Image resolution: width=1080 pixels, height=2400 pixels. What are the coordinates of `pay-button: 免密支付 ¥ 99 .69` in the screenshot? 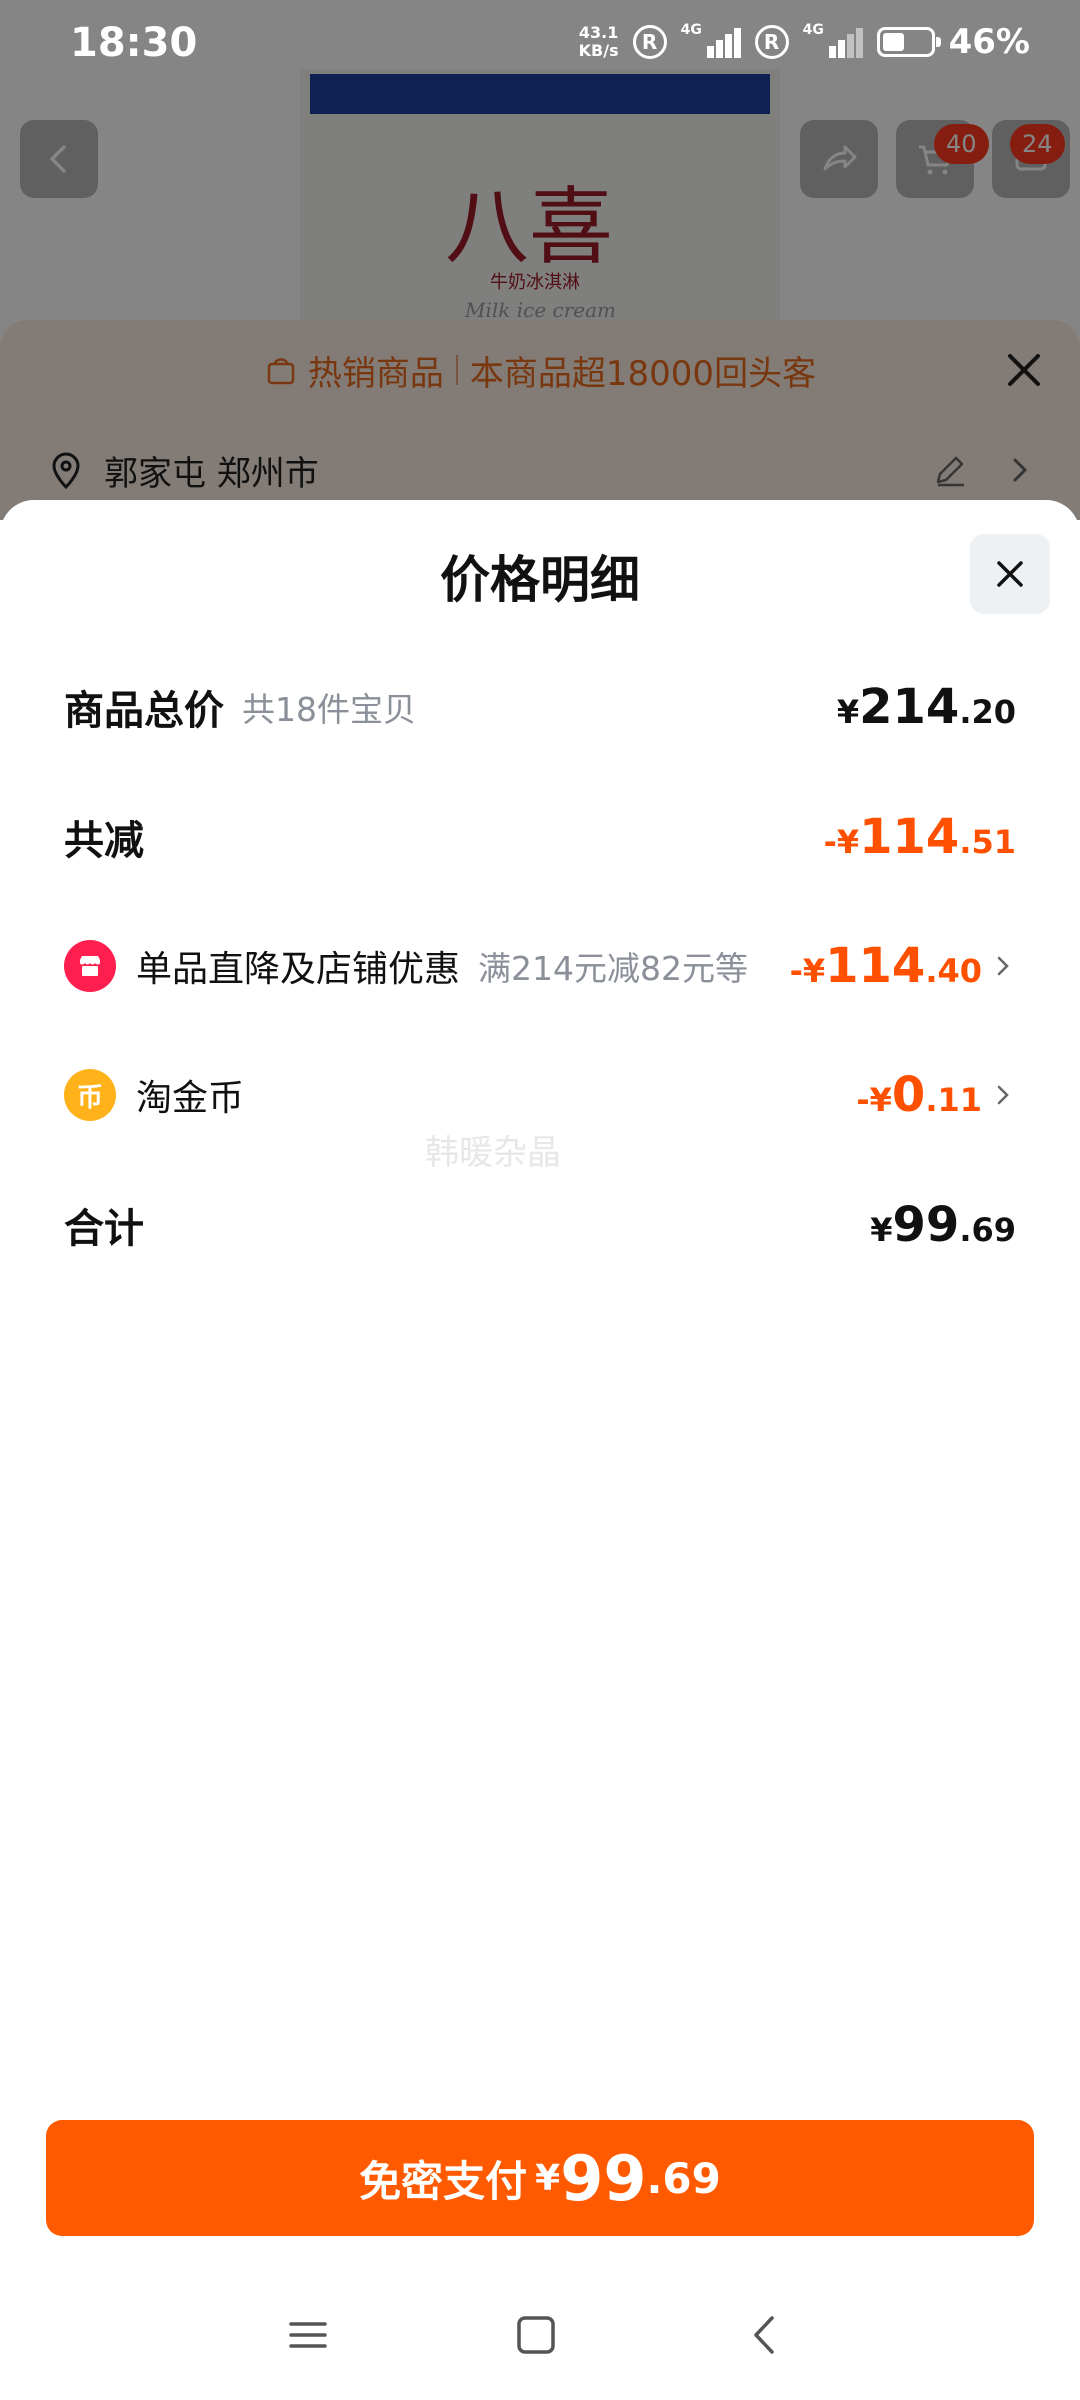 It's located at (540, 2178).